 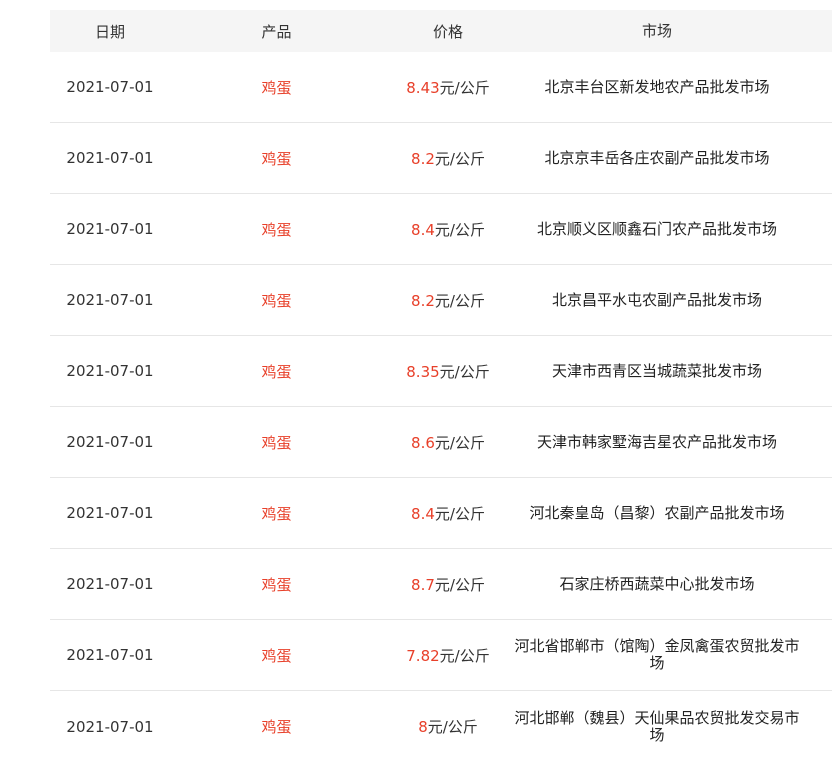 I want to click on price-value: 8.6, so click(x=423, y=442).